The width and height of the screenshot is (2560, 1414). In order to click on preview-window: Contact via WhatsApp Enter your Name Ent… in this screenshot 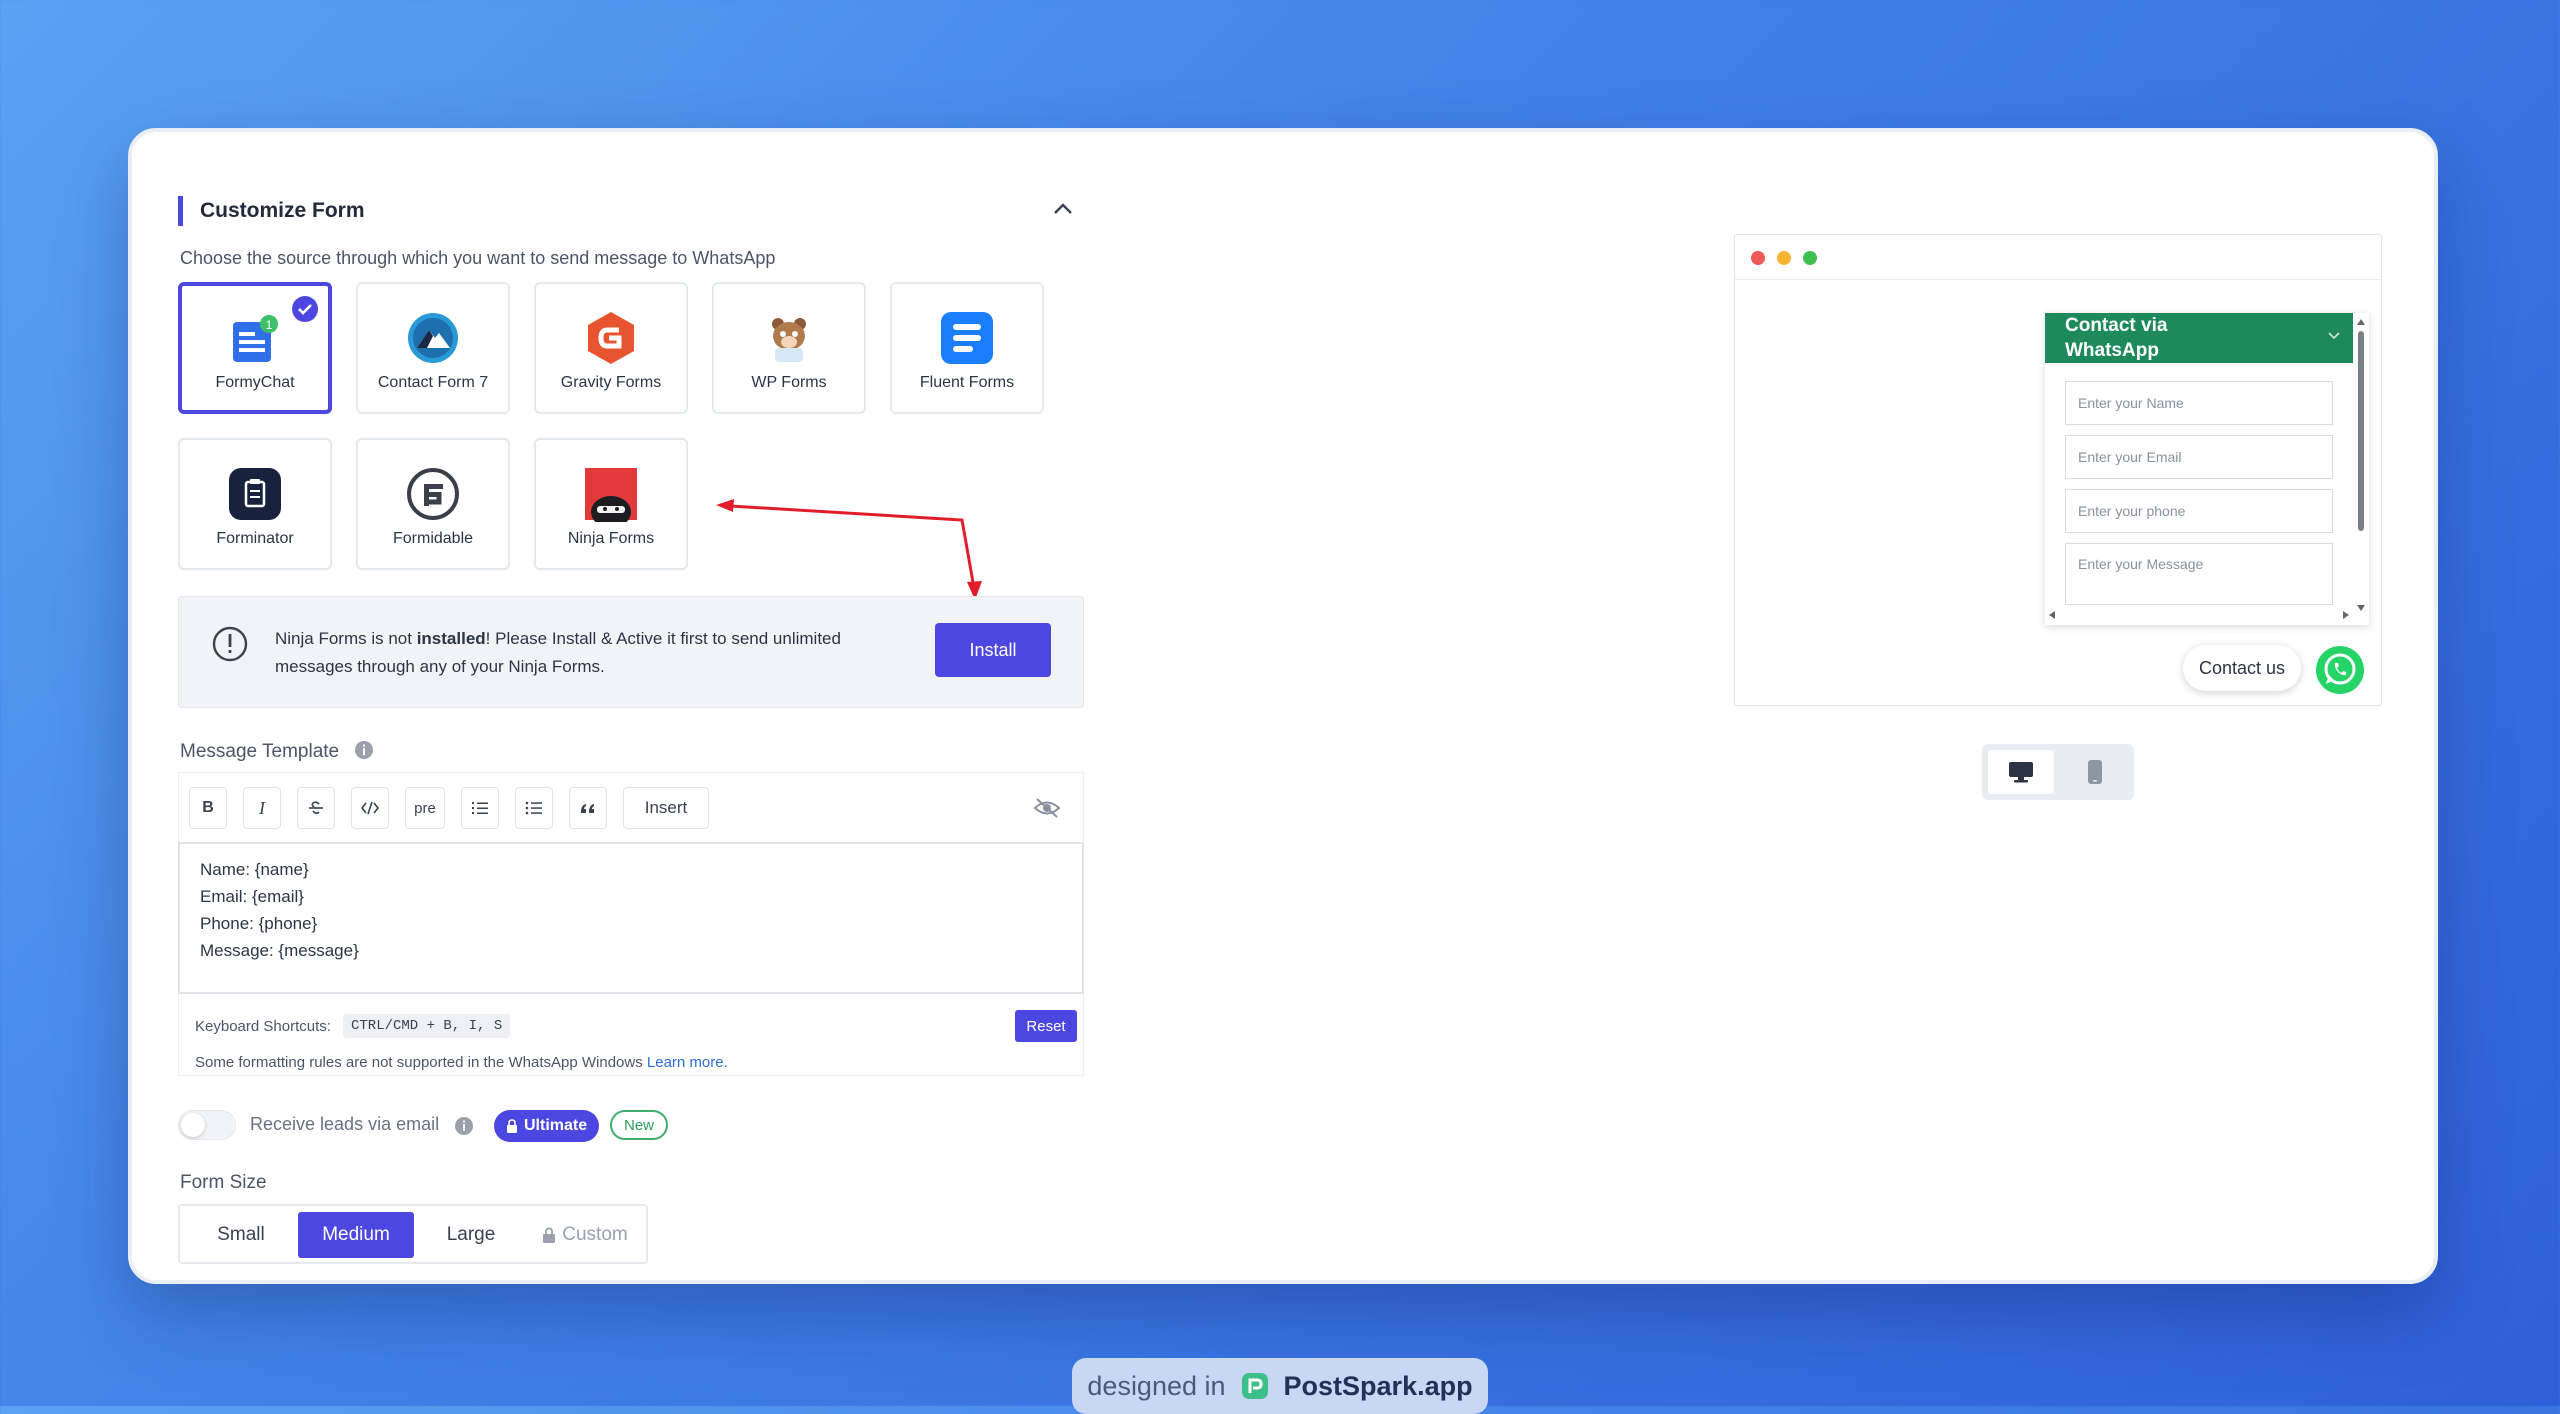, I will do `click(2058, 470)`.